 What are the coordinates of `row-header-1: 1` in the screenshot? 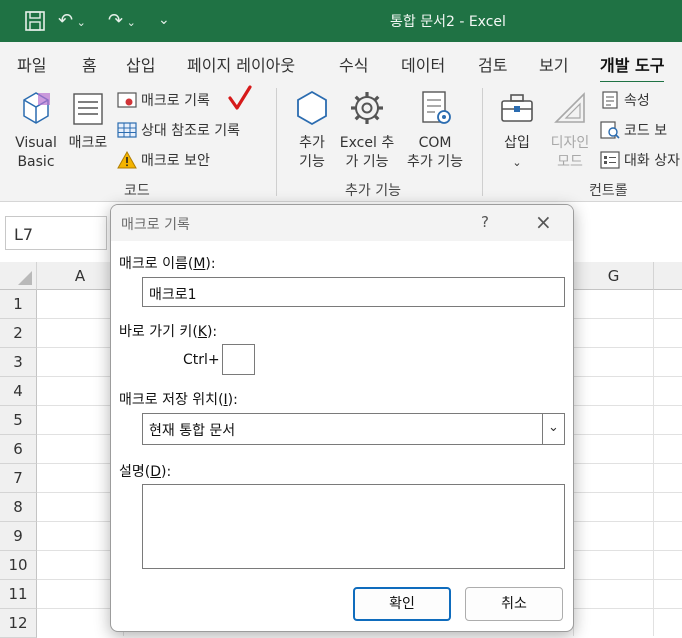 It's located at (18, 304).